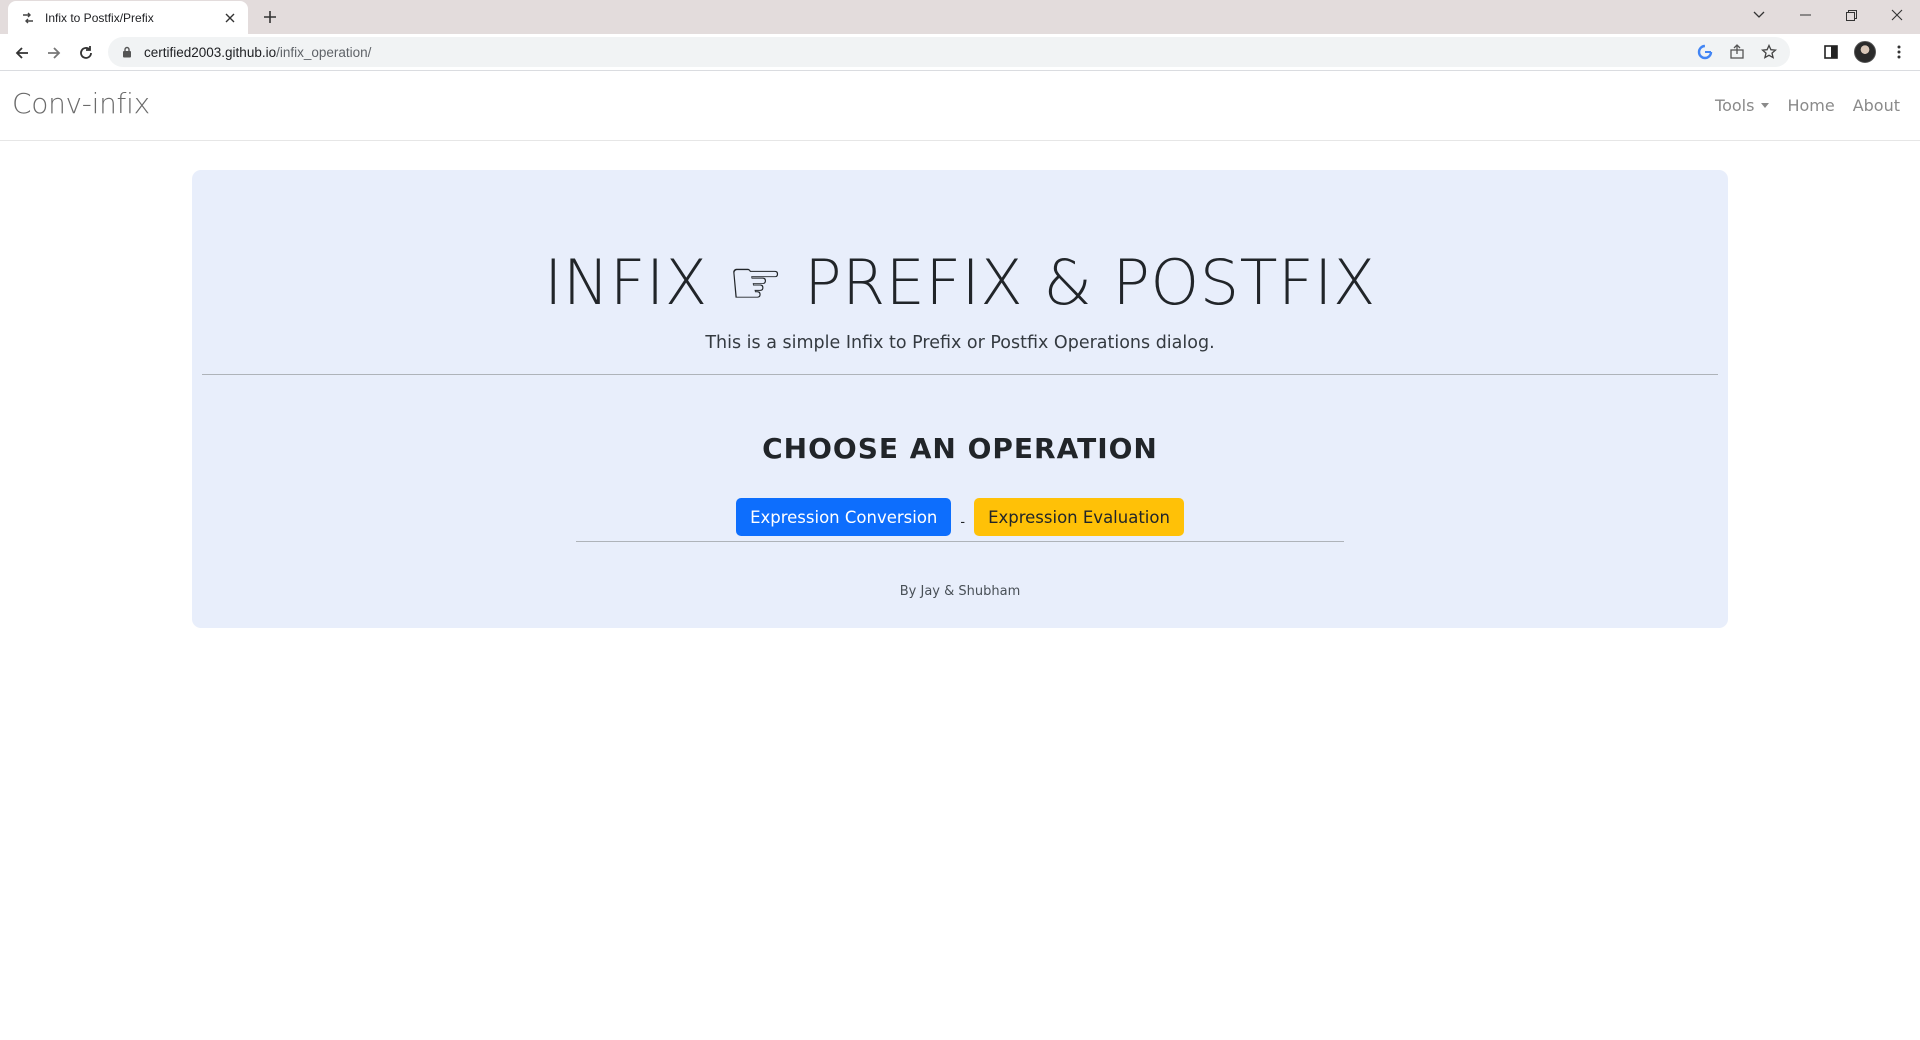  Describe the element at coordinates (1810, 105) in the screenshot. I see `nav-home-link: Home` at that location.